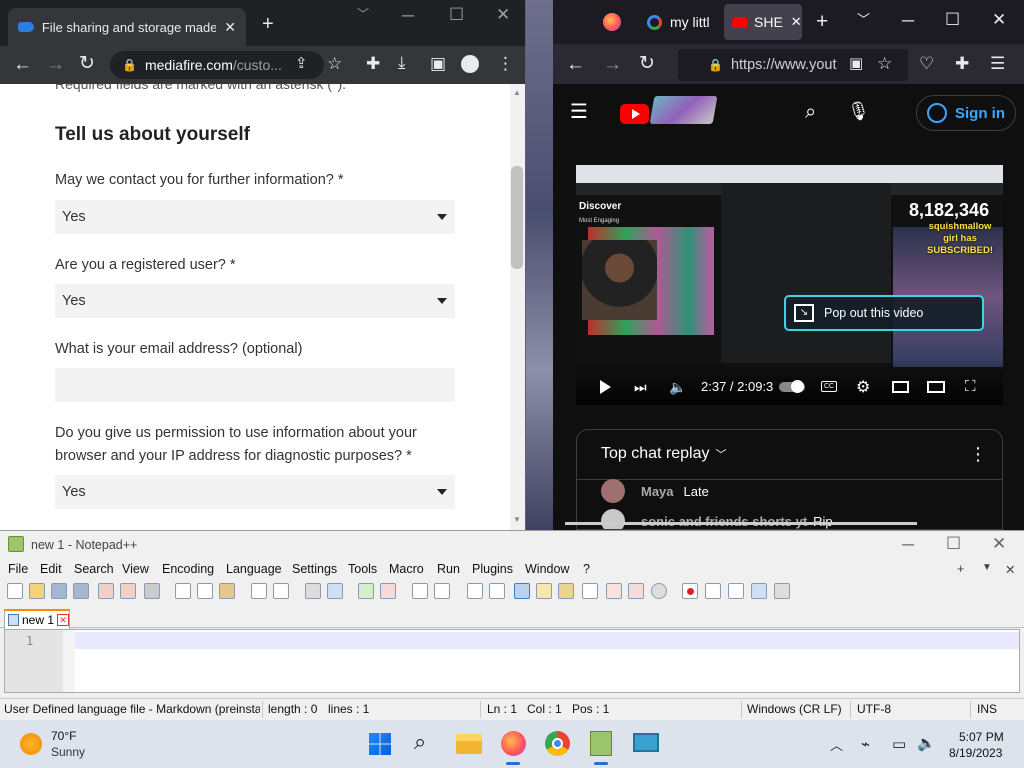 The height and width of the screenshot is (768, 1024). What do you see at coordinates (636, 591) in the screenshot?
I see `folder-workspace-icon` at bounding box center [636, 591].